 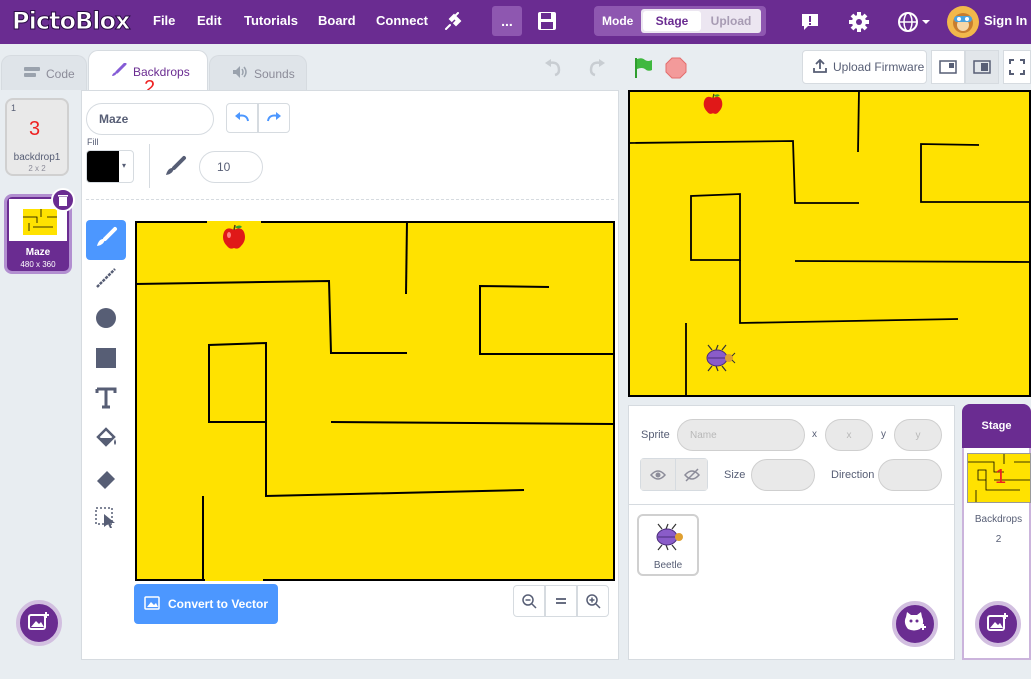 I want to click on line-tool, so click(x=106, y=280).